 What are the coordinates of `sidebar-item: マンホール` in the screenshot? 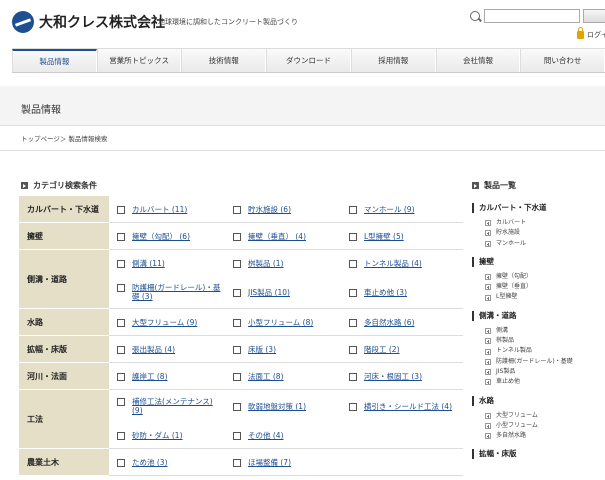 It's located at (545, 244).